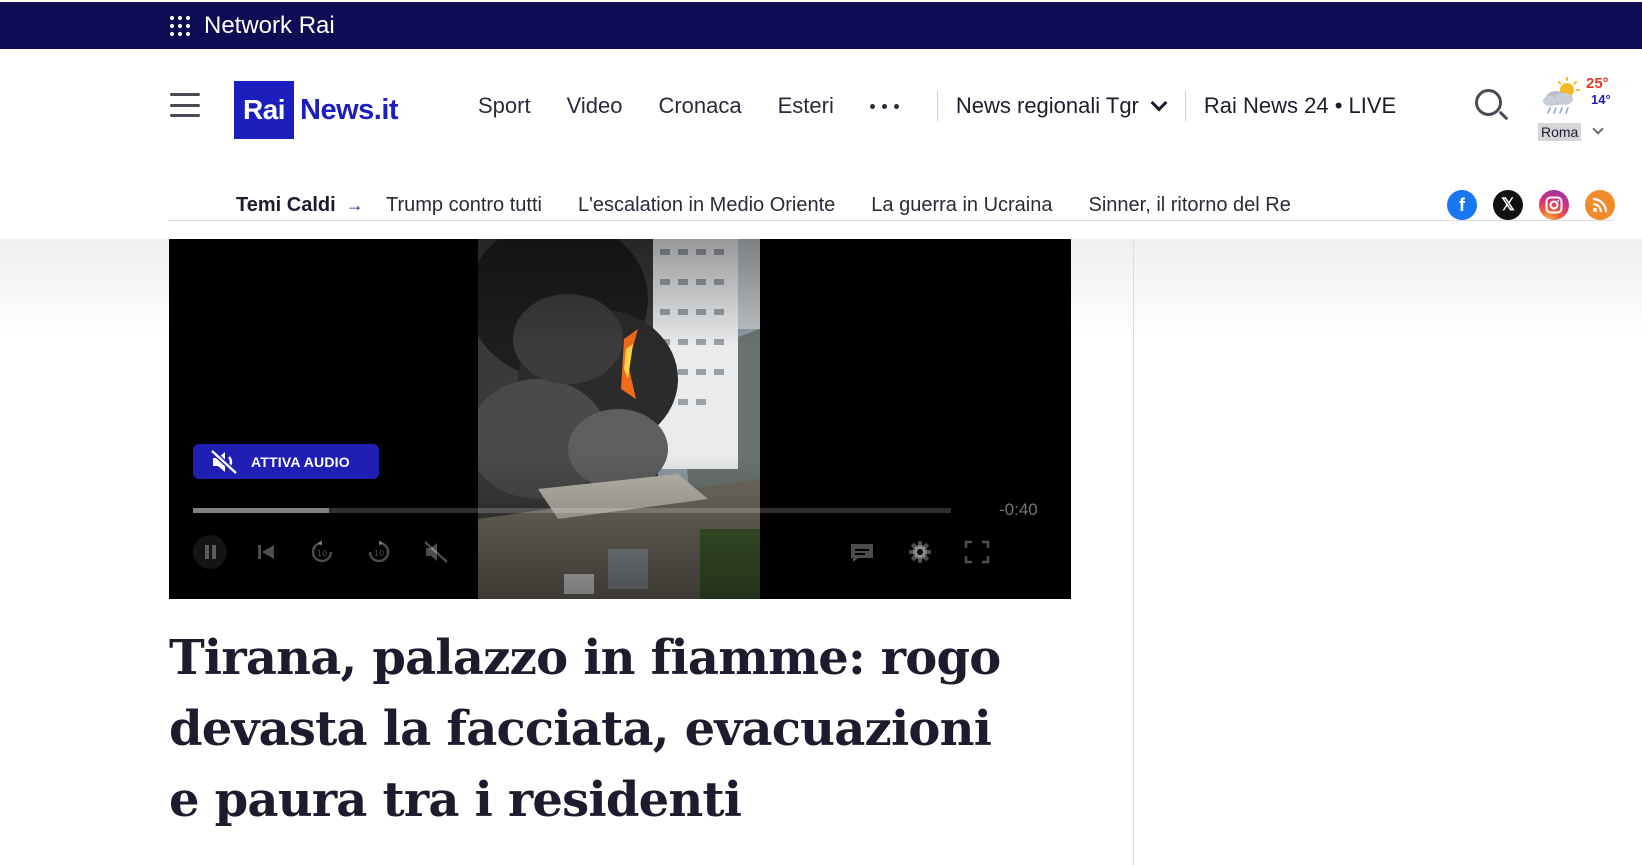 Image resolution: width=1642 pixels, height=865 pixels. Describe the element at coordinates (862, 552) in the screenshot. I see `captions-icon` at that location.